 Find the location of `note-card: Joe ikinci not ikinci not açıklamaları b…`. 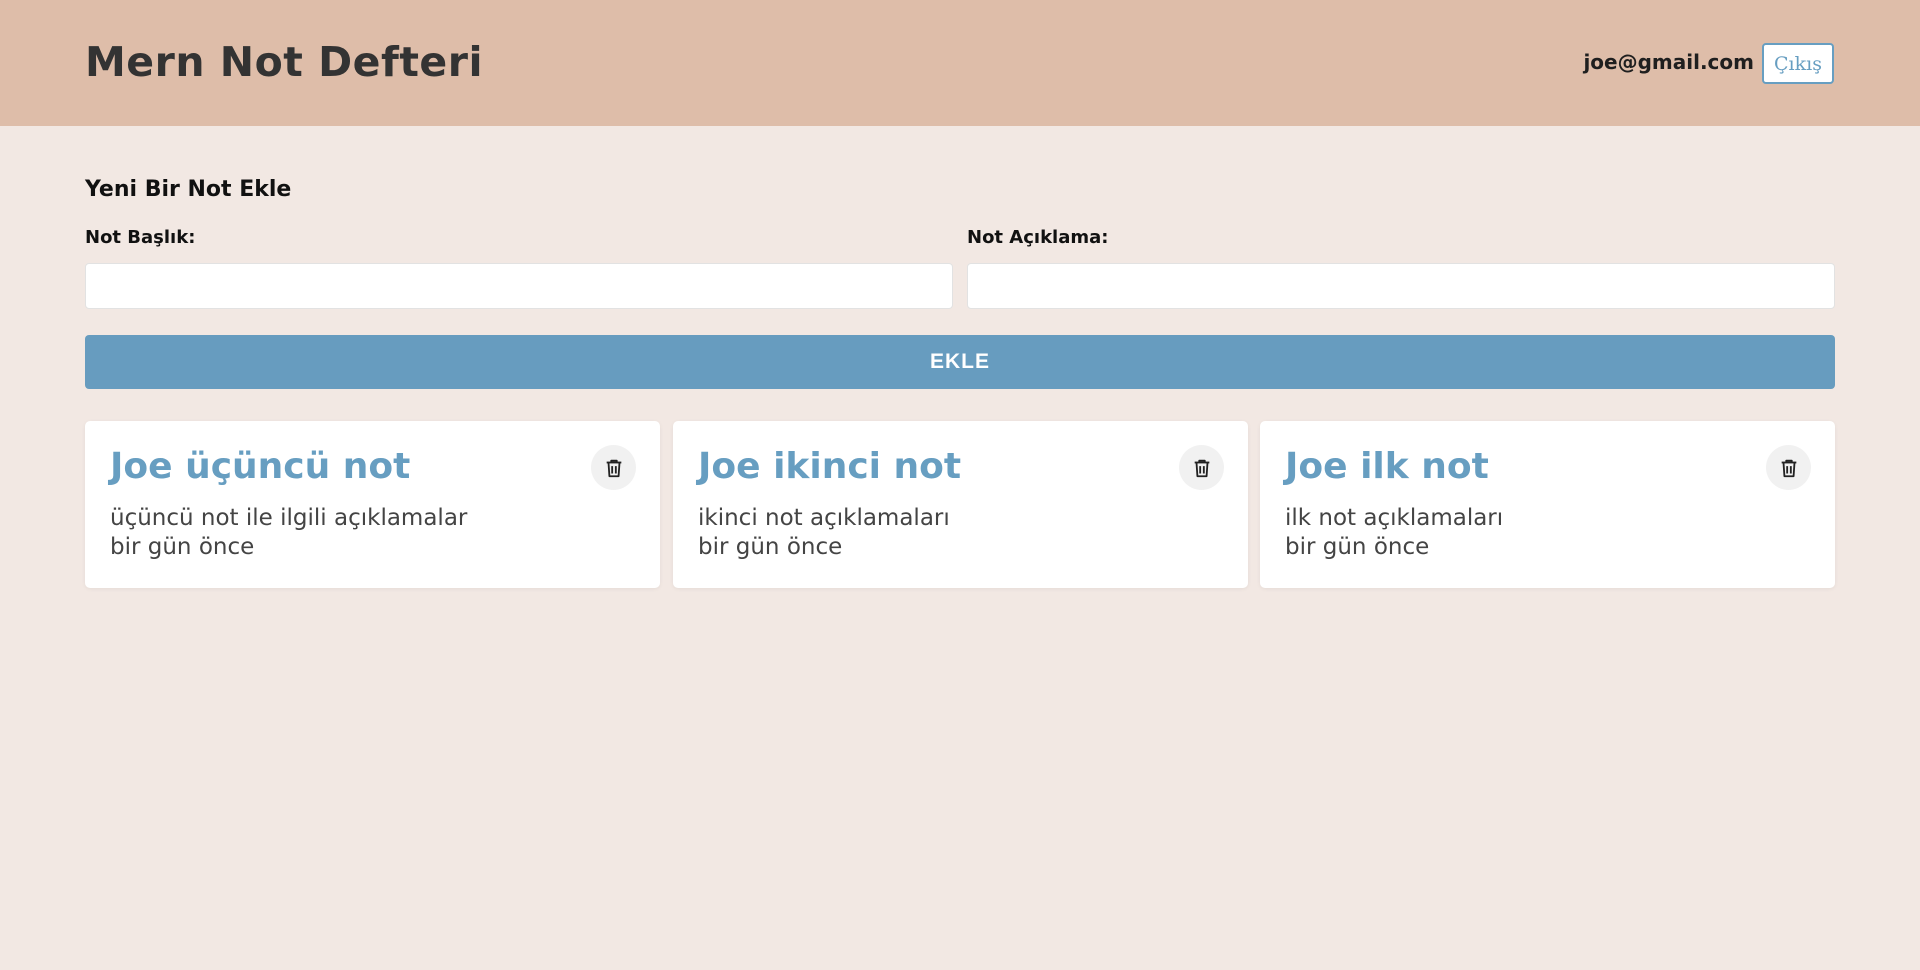

note-card: Joe ikinci not ikinci not açıklamaları b… is located at coordinates (960, 504).